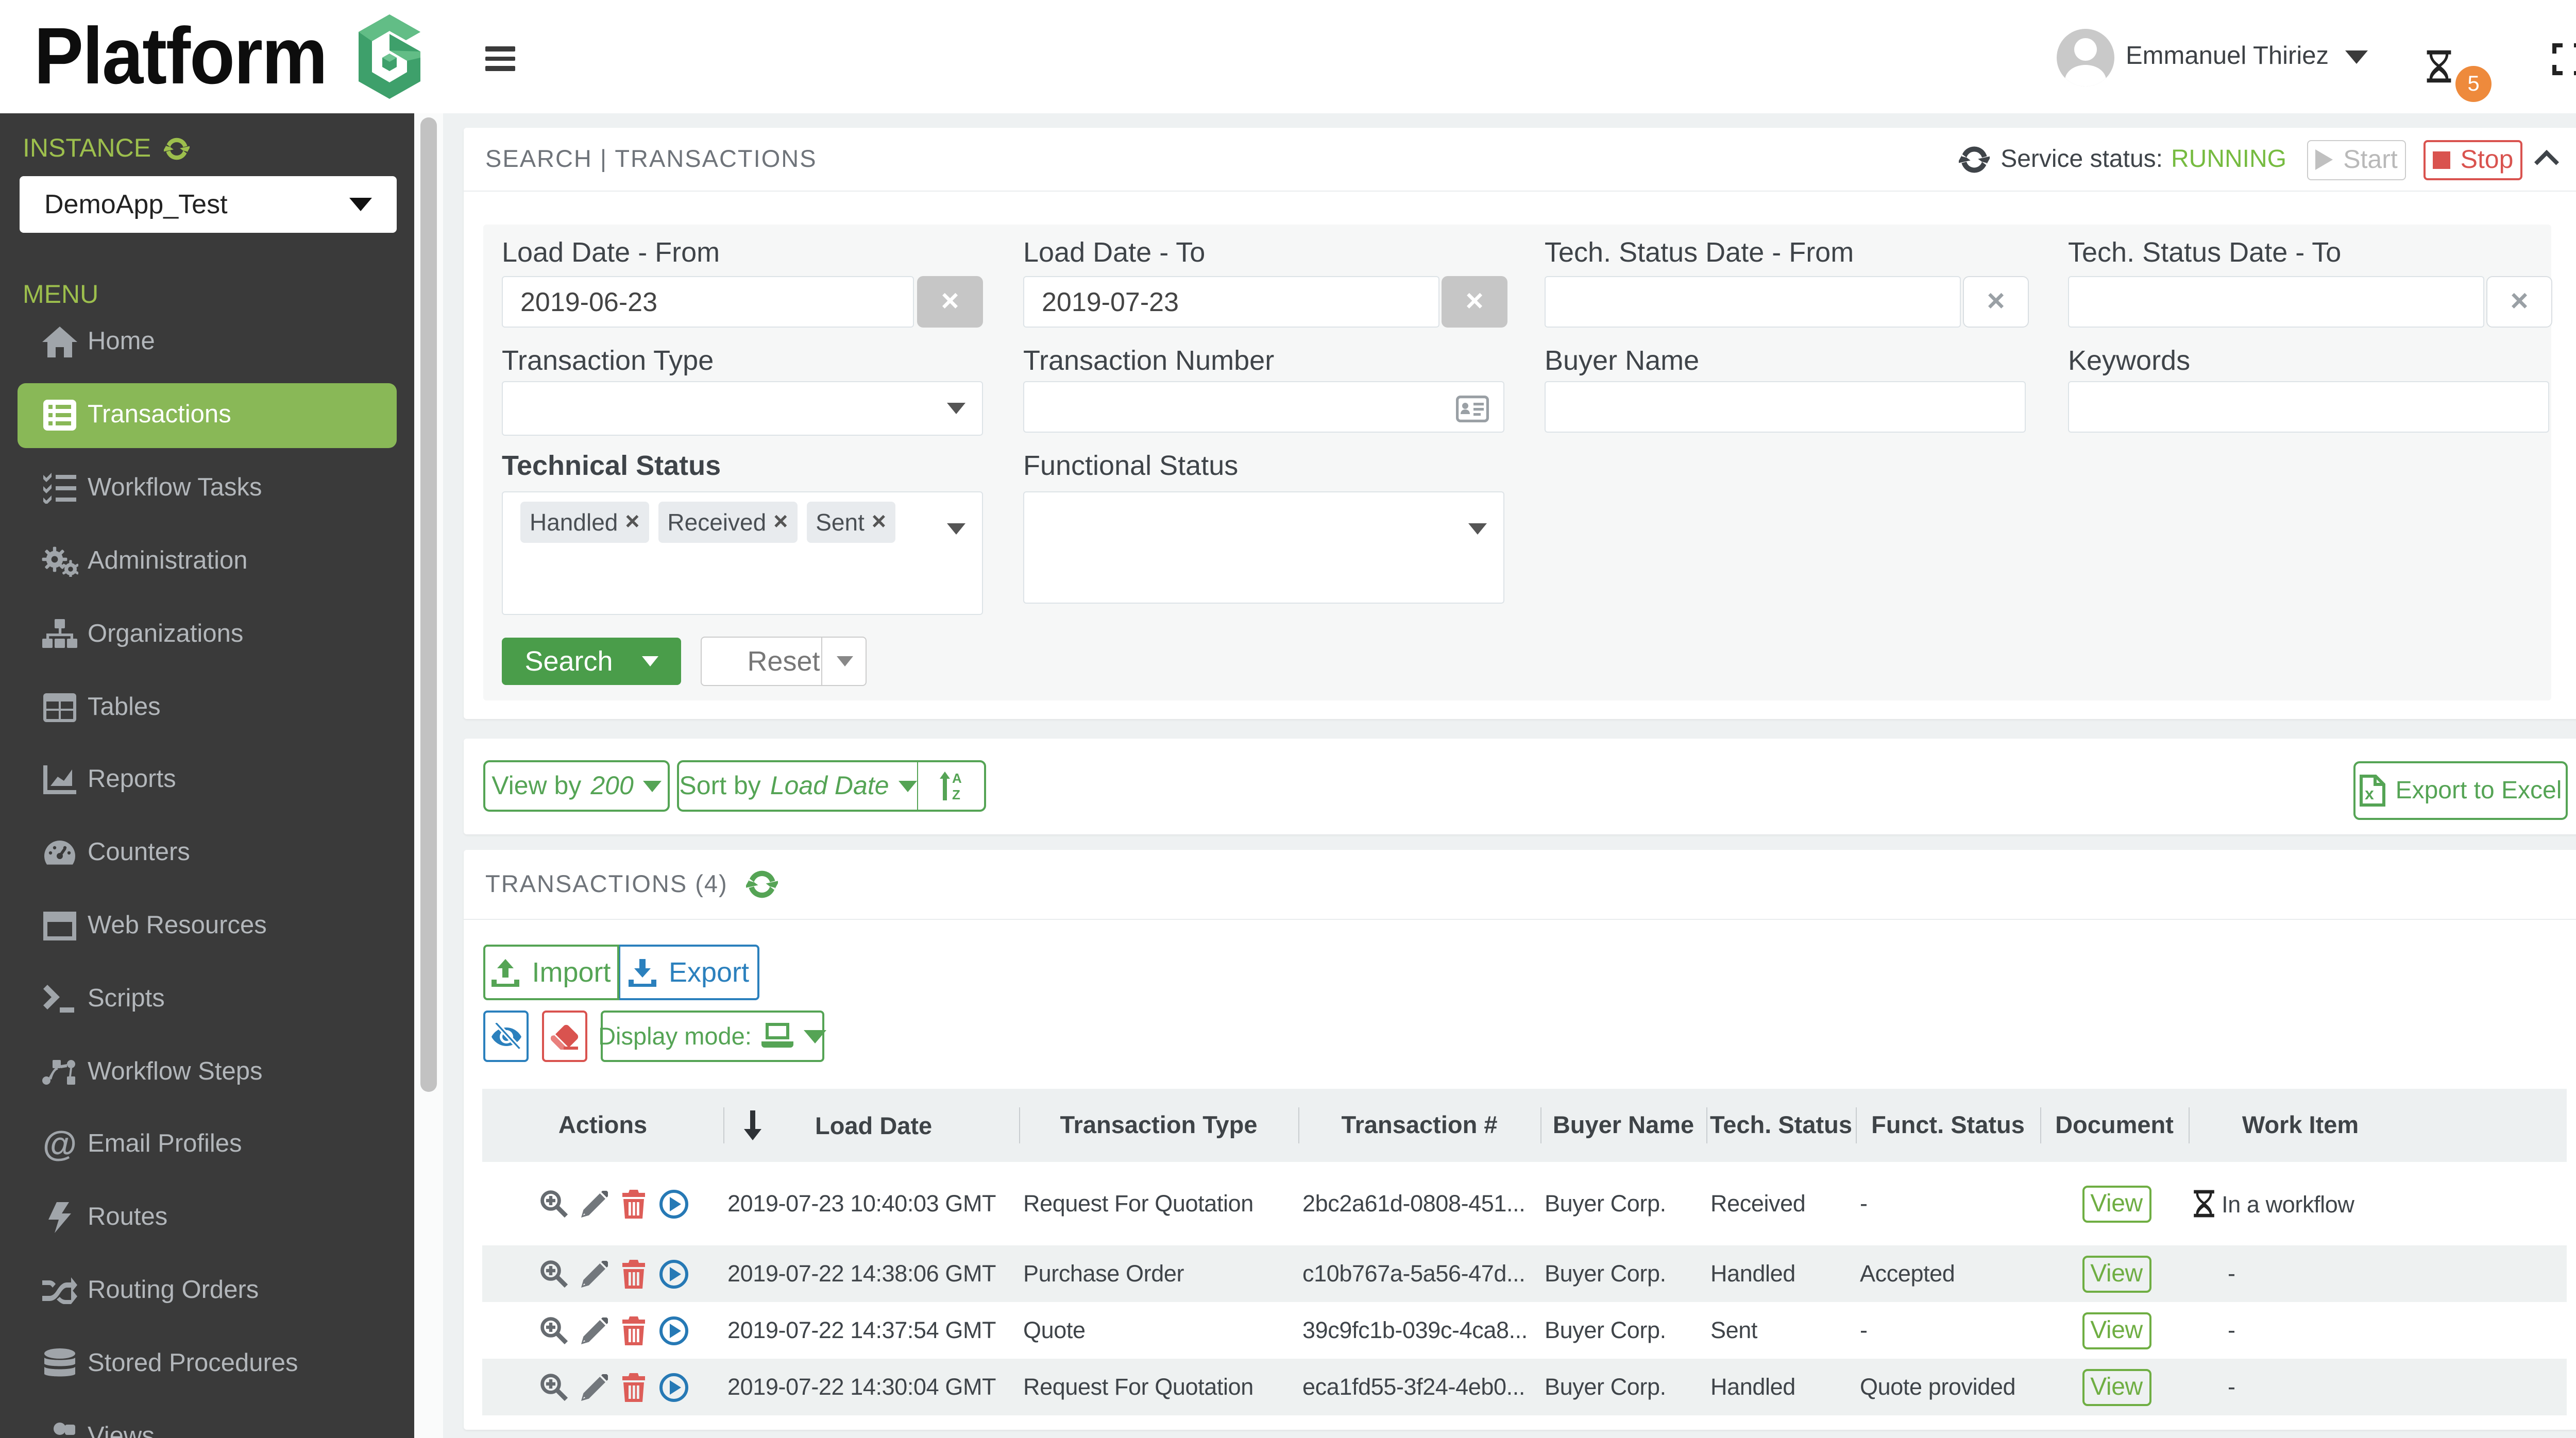 Image resolution: width=2576 pixels, height=1438 pixels. What do you see at coordinates (2369, 794) in the screenshot?
I see `svg-text: x` at bounding box center [2369, 794].